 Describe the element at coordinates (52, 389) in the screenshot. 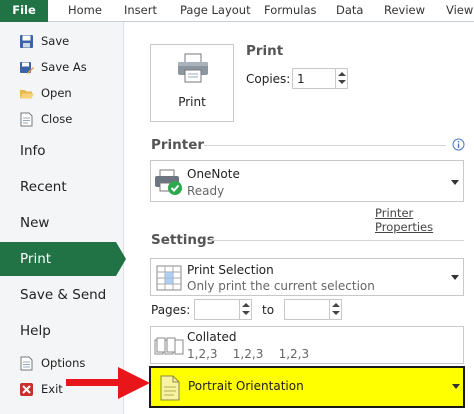

I see `nav-exit-label: Exit` at that location.